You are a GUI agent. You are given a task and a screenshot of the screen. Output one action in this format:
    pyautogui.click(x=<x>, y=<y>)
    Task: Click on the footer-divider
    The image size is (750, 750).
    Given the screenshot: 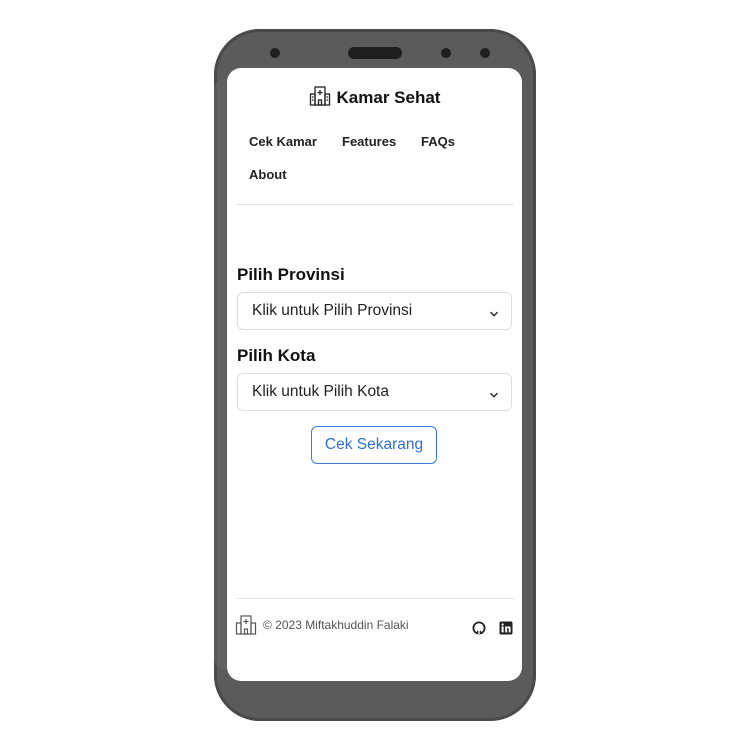 What is the action you would take?
    pyautogui.click(x=375, y=598)
    